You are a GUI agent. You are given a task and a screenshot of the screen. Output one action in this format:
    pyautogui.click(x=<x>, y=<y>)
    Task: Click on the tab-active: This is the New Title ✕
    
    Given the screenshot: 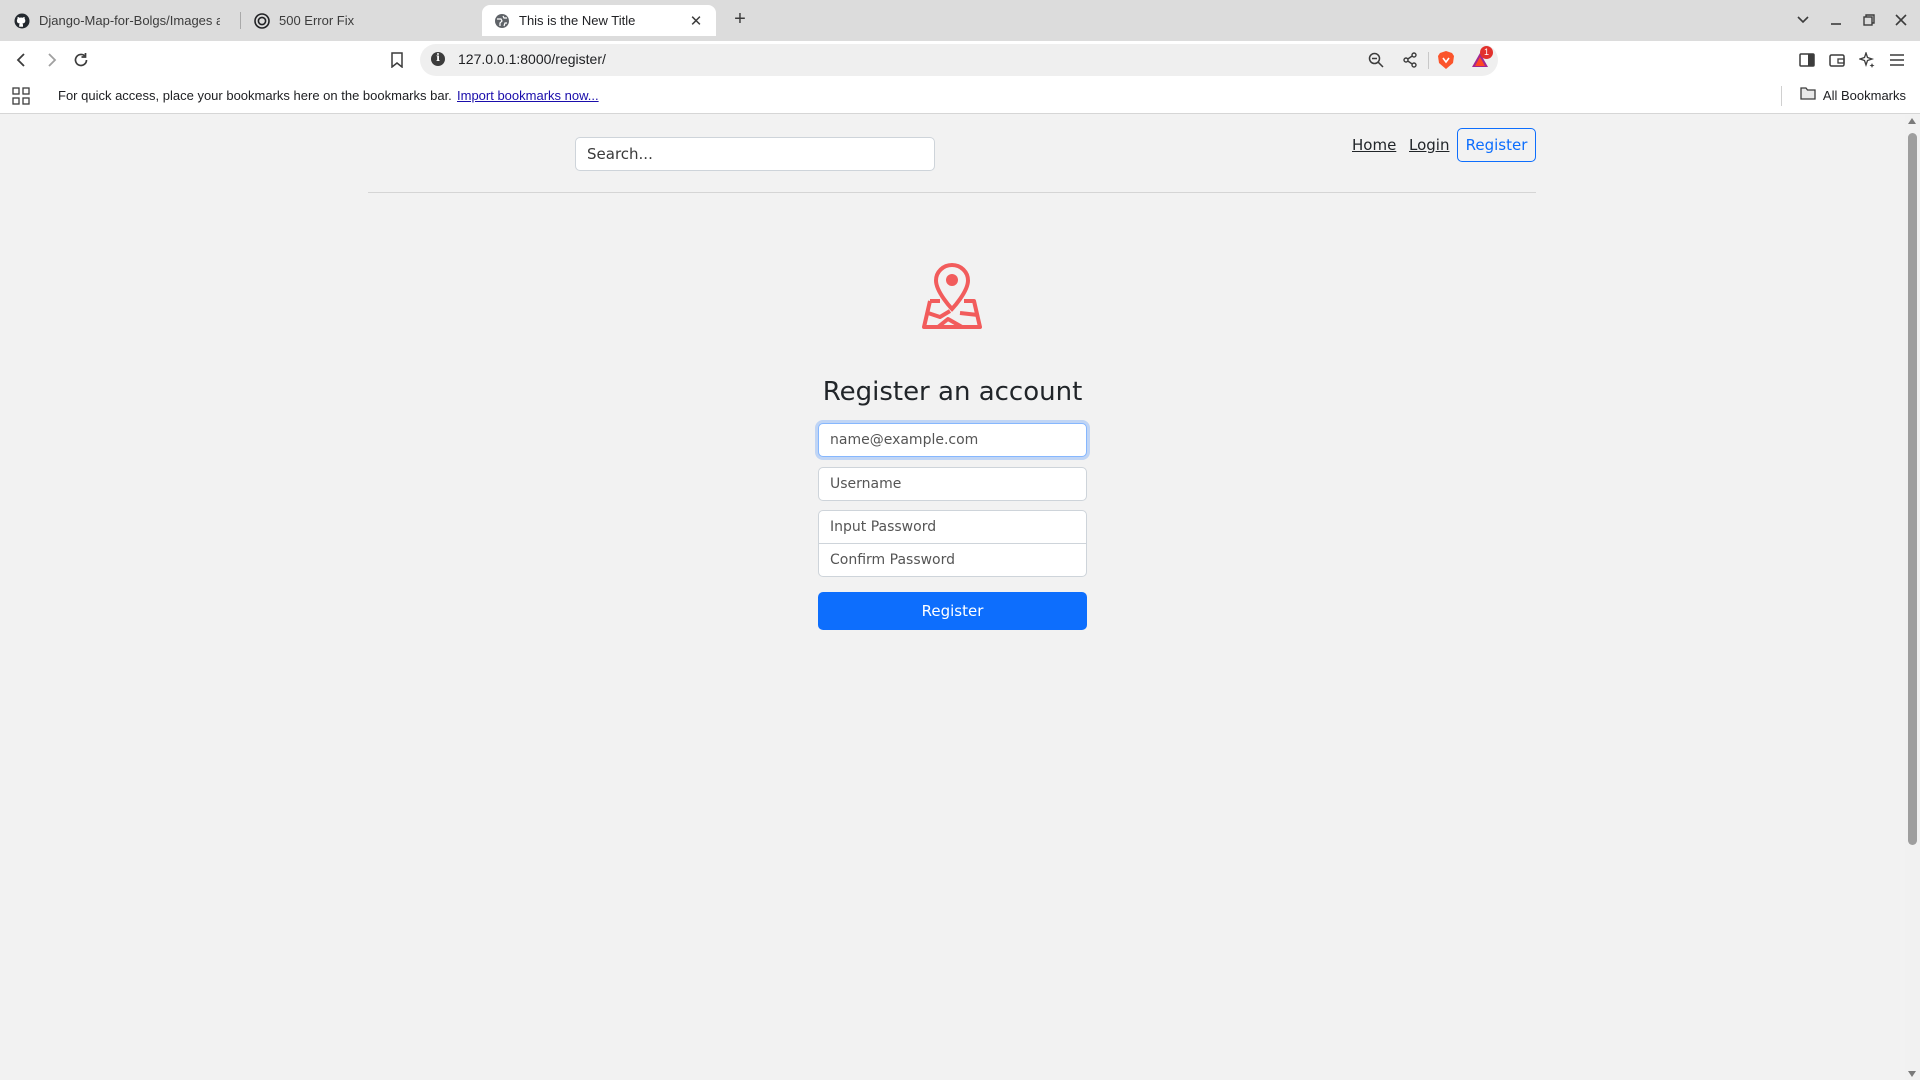 What is the action you would take?
    pyautogui.click(x=599, y=20)
    